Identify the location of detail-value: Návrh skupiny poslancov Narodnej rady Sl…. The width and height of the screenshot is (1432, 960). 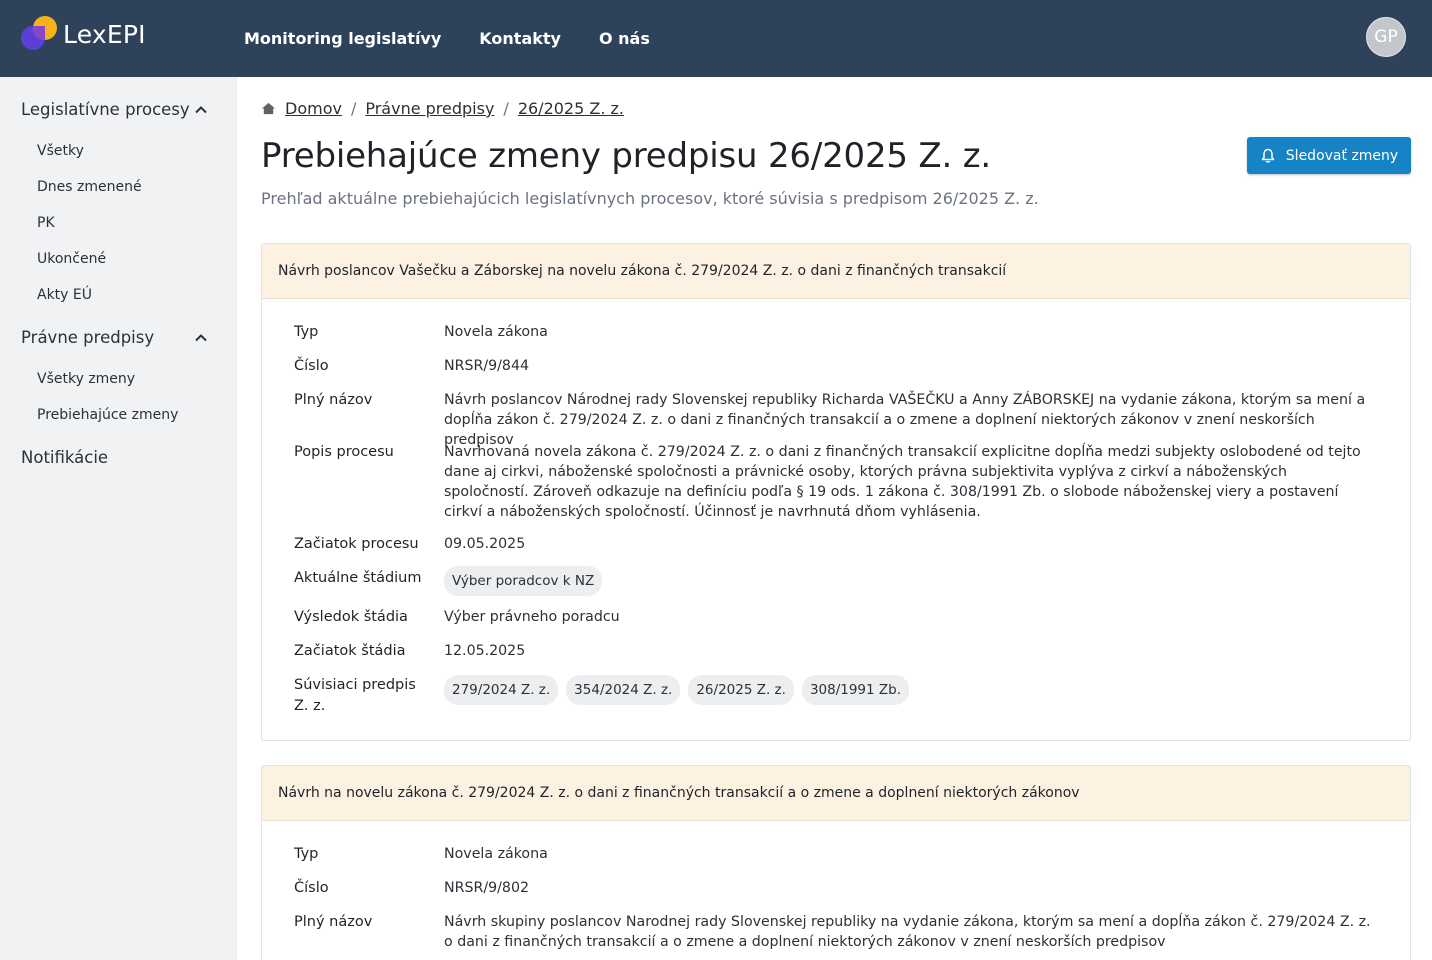
(907, 932).